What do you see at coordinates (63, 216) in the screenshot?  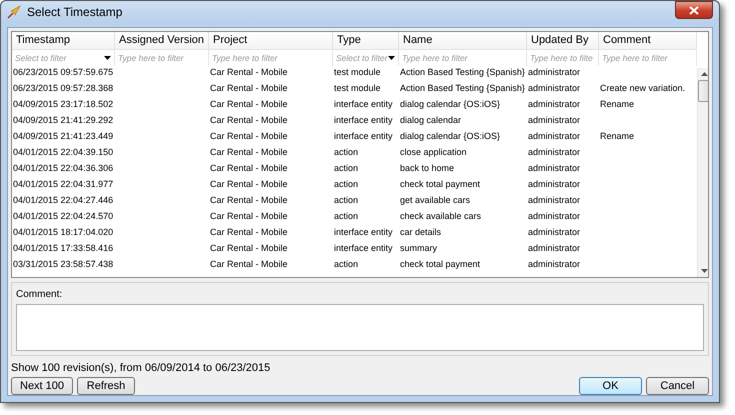 I see `table-cell-text: 04/01/2015 22:04:24.570` at bounding box center [63, 216].